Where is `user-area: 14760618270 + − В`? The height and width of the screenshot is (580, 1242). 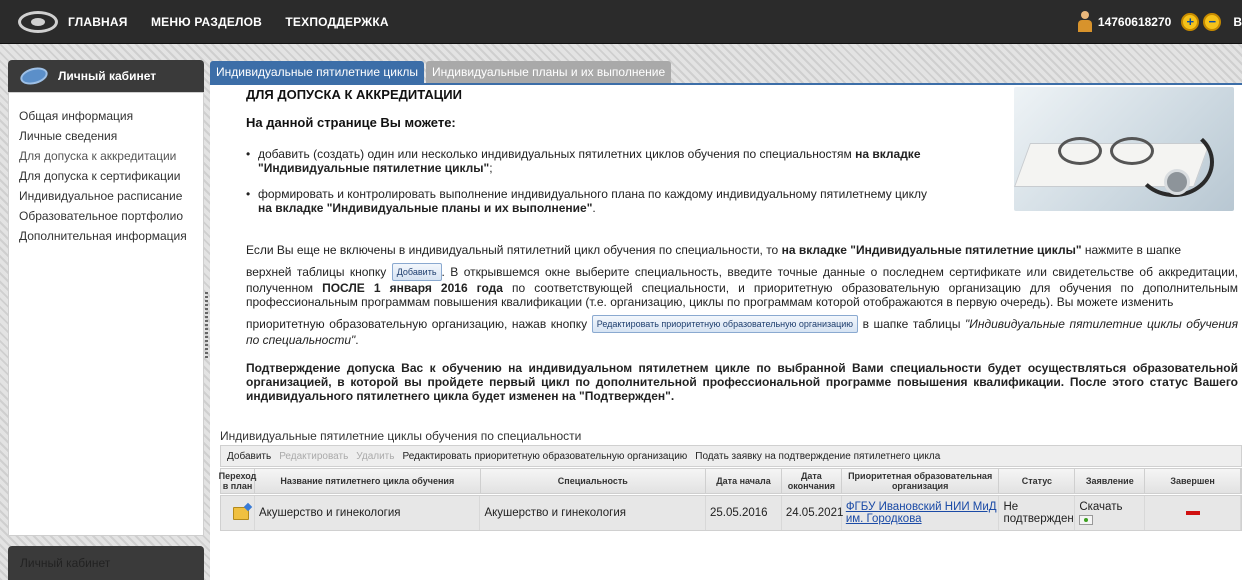
user-area: 14760618270 + − В is located at coordinates (1159, 22).